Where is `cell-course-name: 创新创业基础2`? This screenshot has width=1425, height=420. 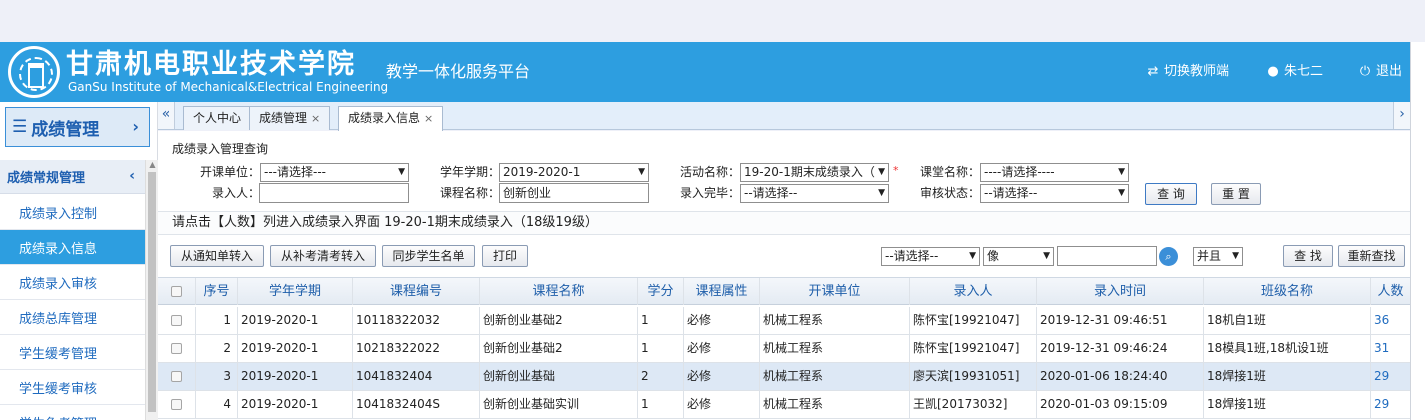 cell-course-name: 创新创业基础2 is located at coordinates (559, 348).